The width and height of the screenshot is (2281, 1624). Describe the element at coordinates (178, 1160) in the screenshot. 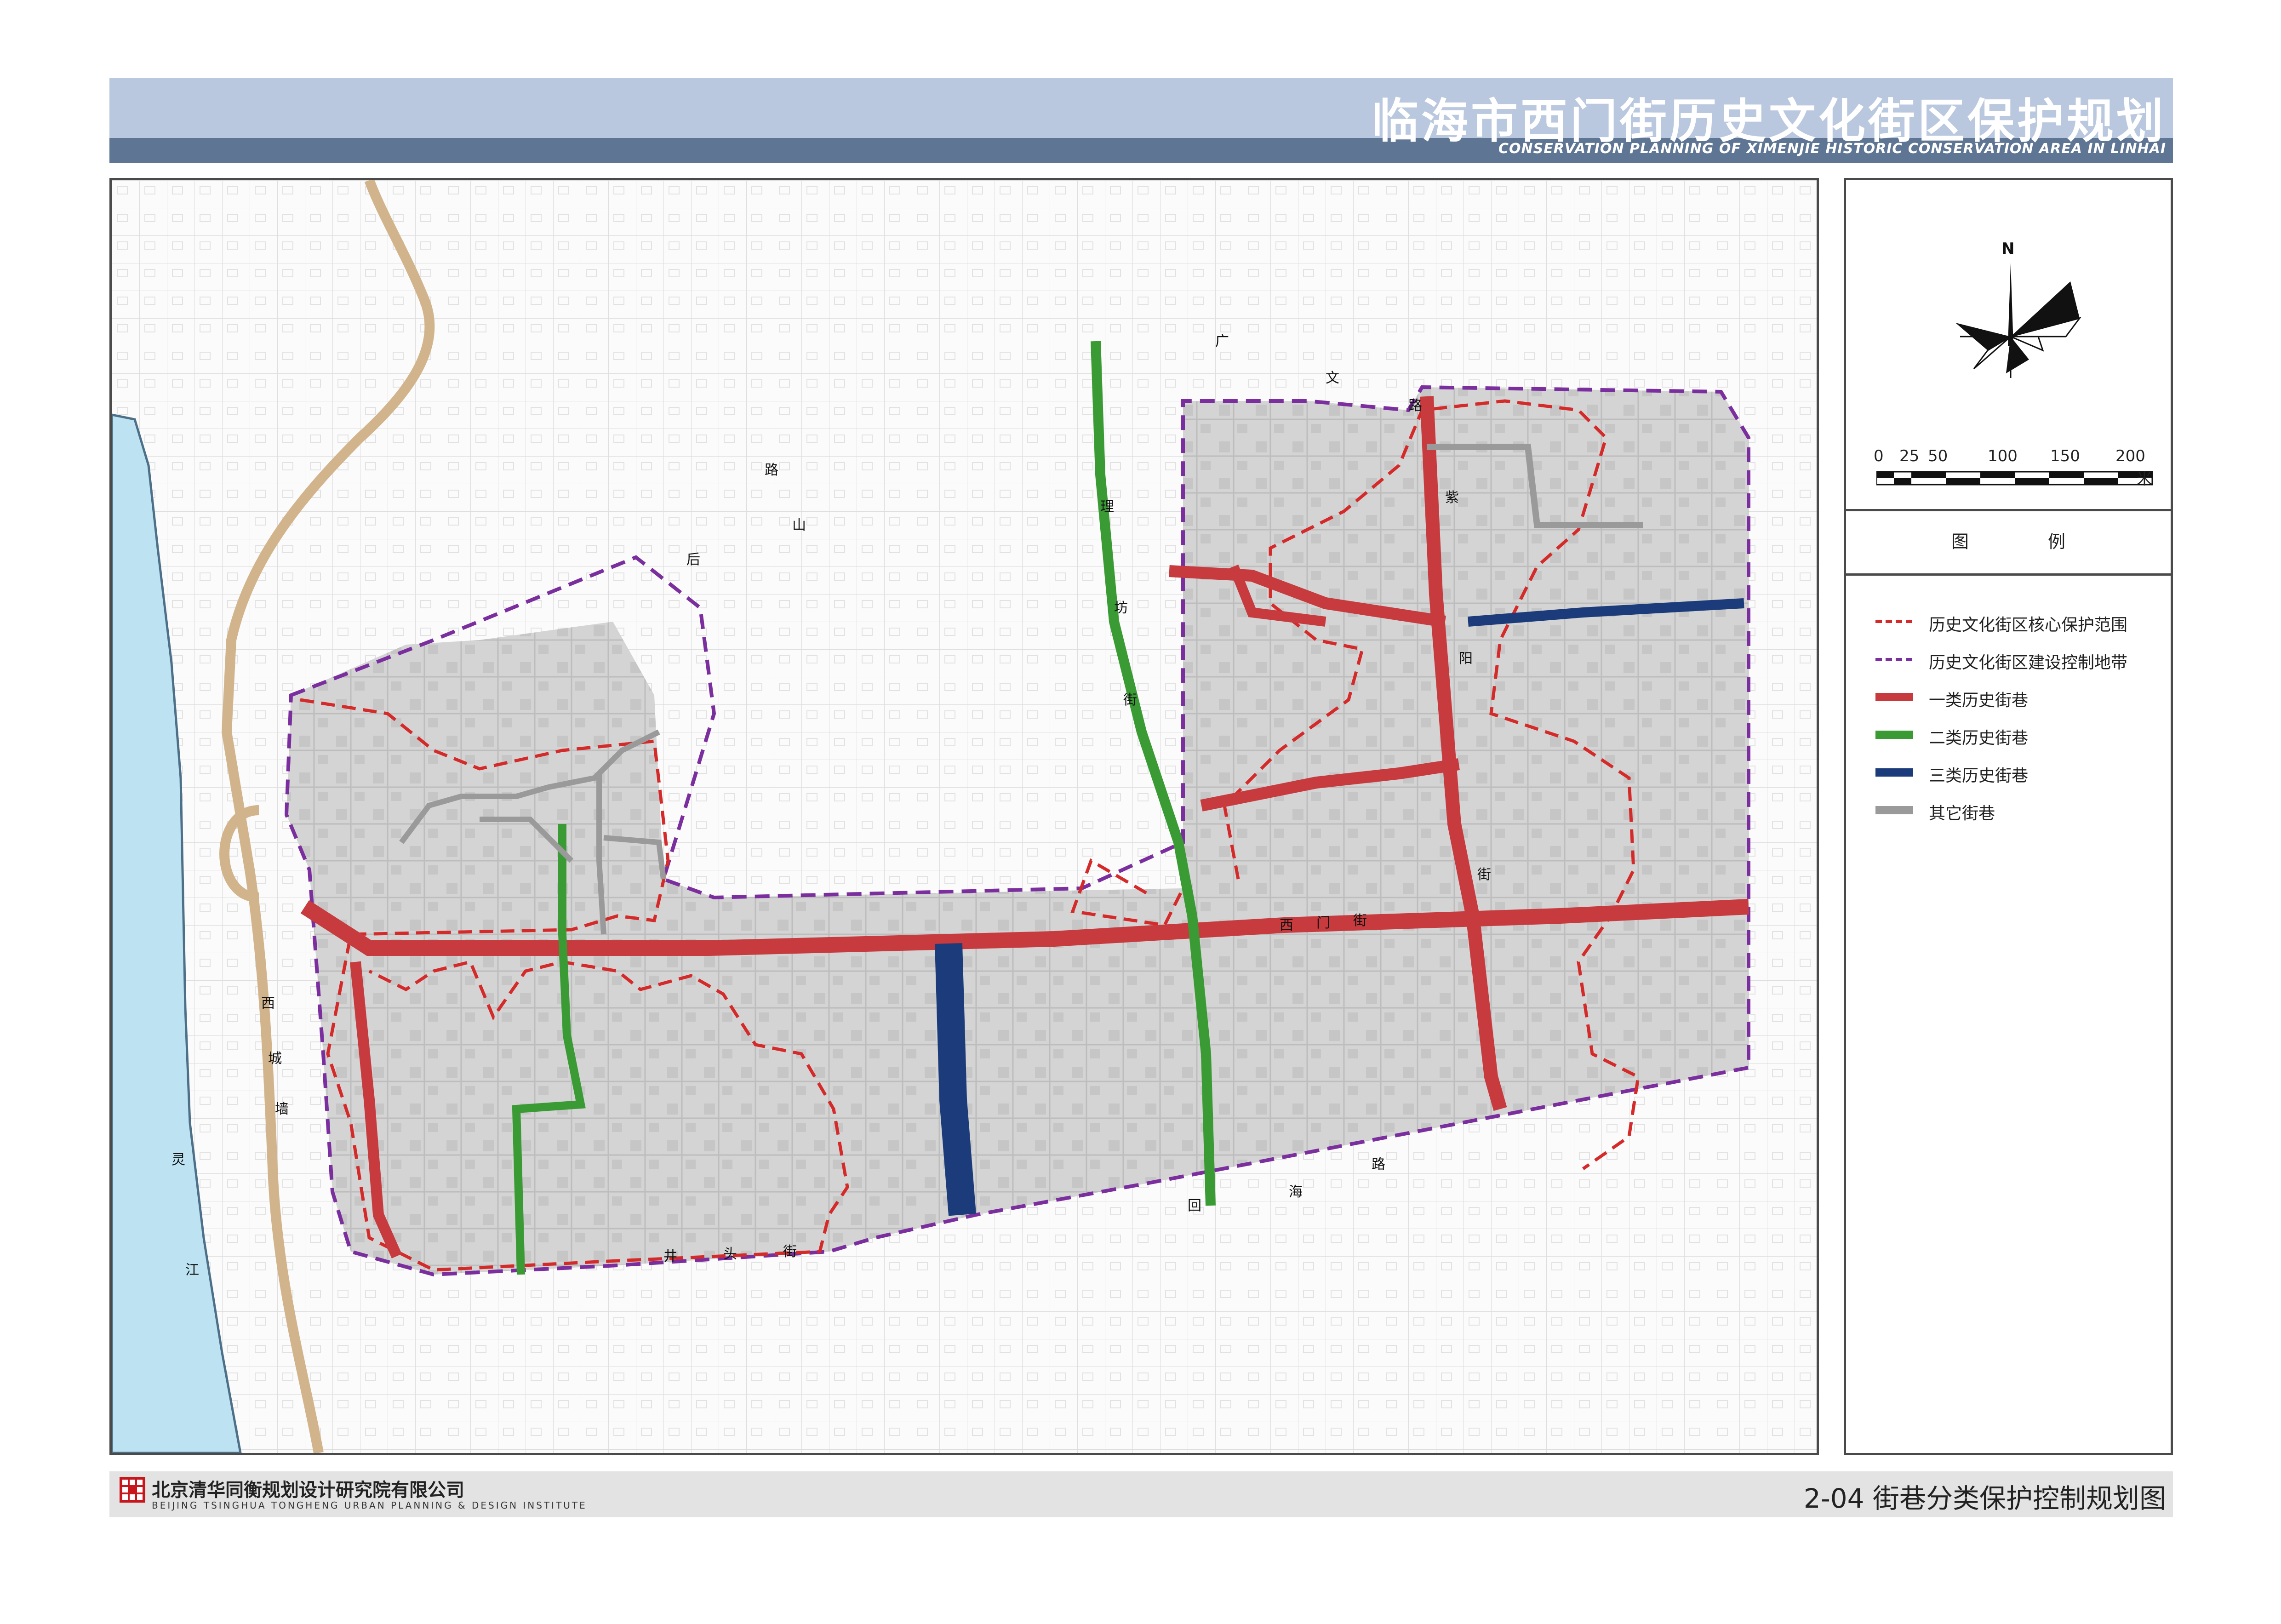

I see `street-label-lingjiang: 灵` at that location.